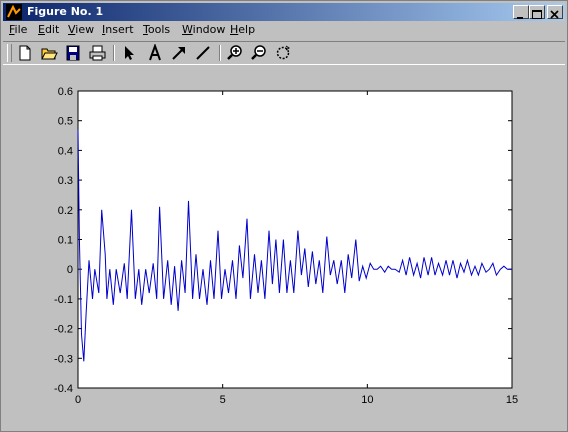 The width and height of the screenshot is (568, 432). I want to click on zoom-in-button, so click(235, 53).